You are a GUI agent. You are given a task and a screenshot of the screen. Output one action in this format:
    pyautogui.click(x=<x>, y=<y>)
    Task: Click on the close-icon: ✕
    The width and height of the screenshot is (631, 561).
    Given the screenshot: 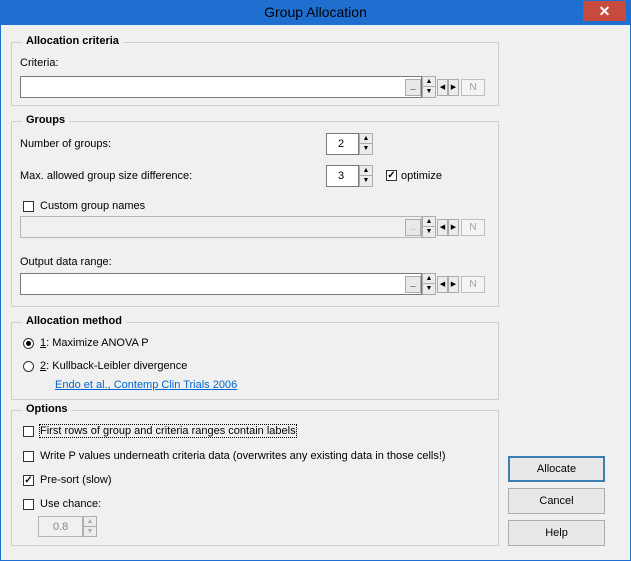 What is the action you would take?
    pyautogui.click(x=604, y=11)
    